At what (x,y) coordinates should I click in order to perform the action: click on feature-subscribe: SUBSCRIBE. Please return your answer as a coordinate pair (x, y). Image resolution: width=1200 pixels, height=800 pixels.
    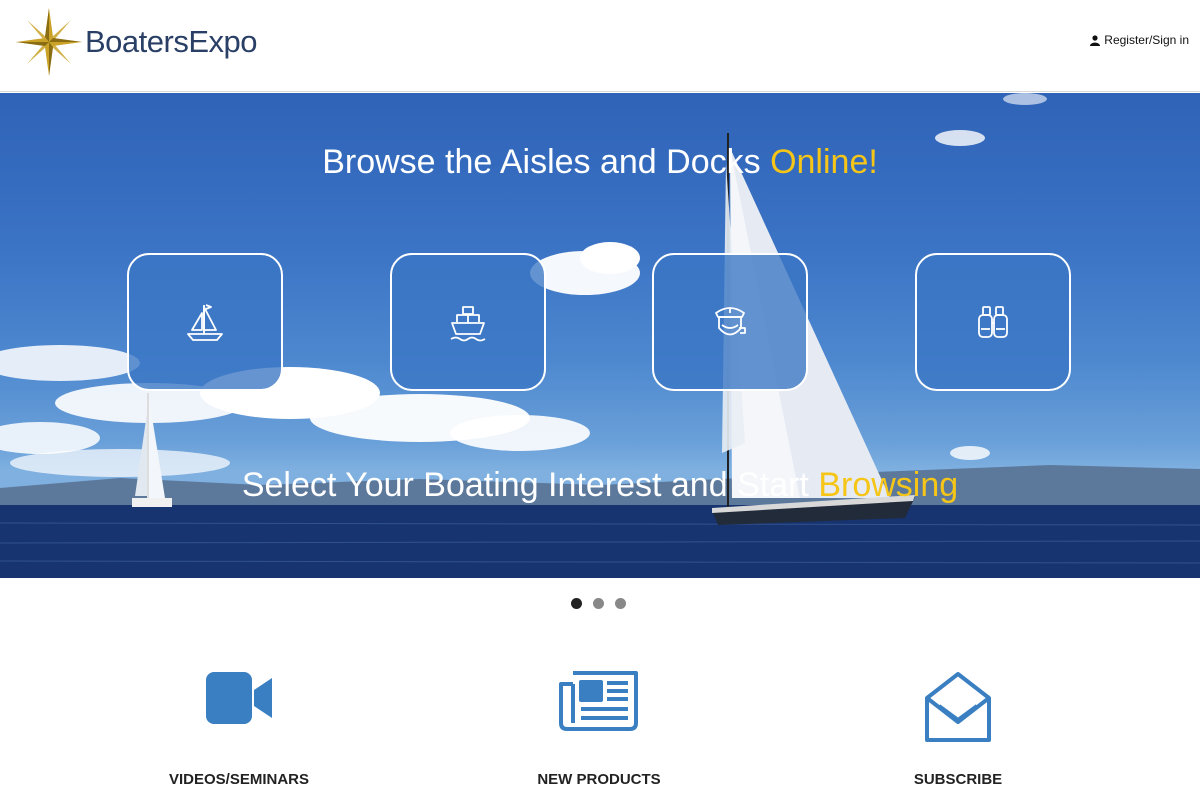
    Looking at the image, I should click on (958, 729).